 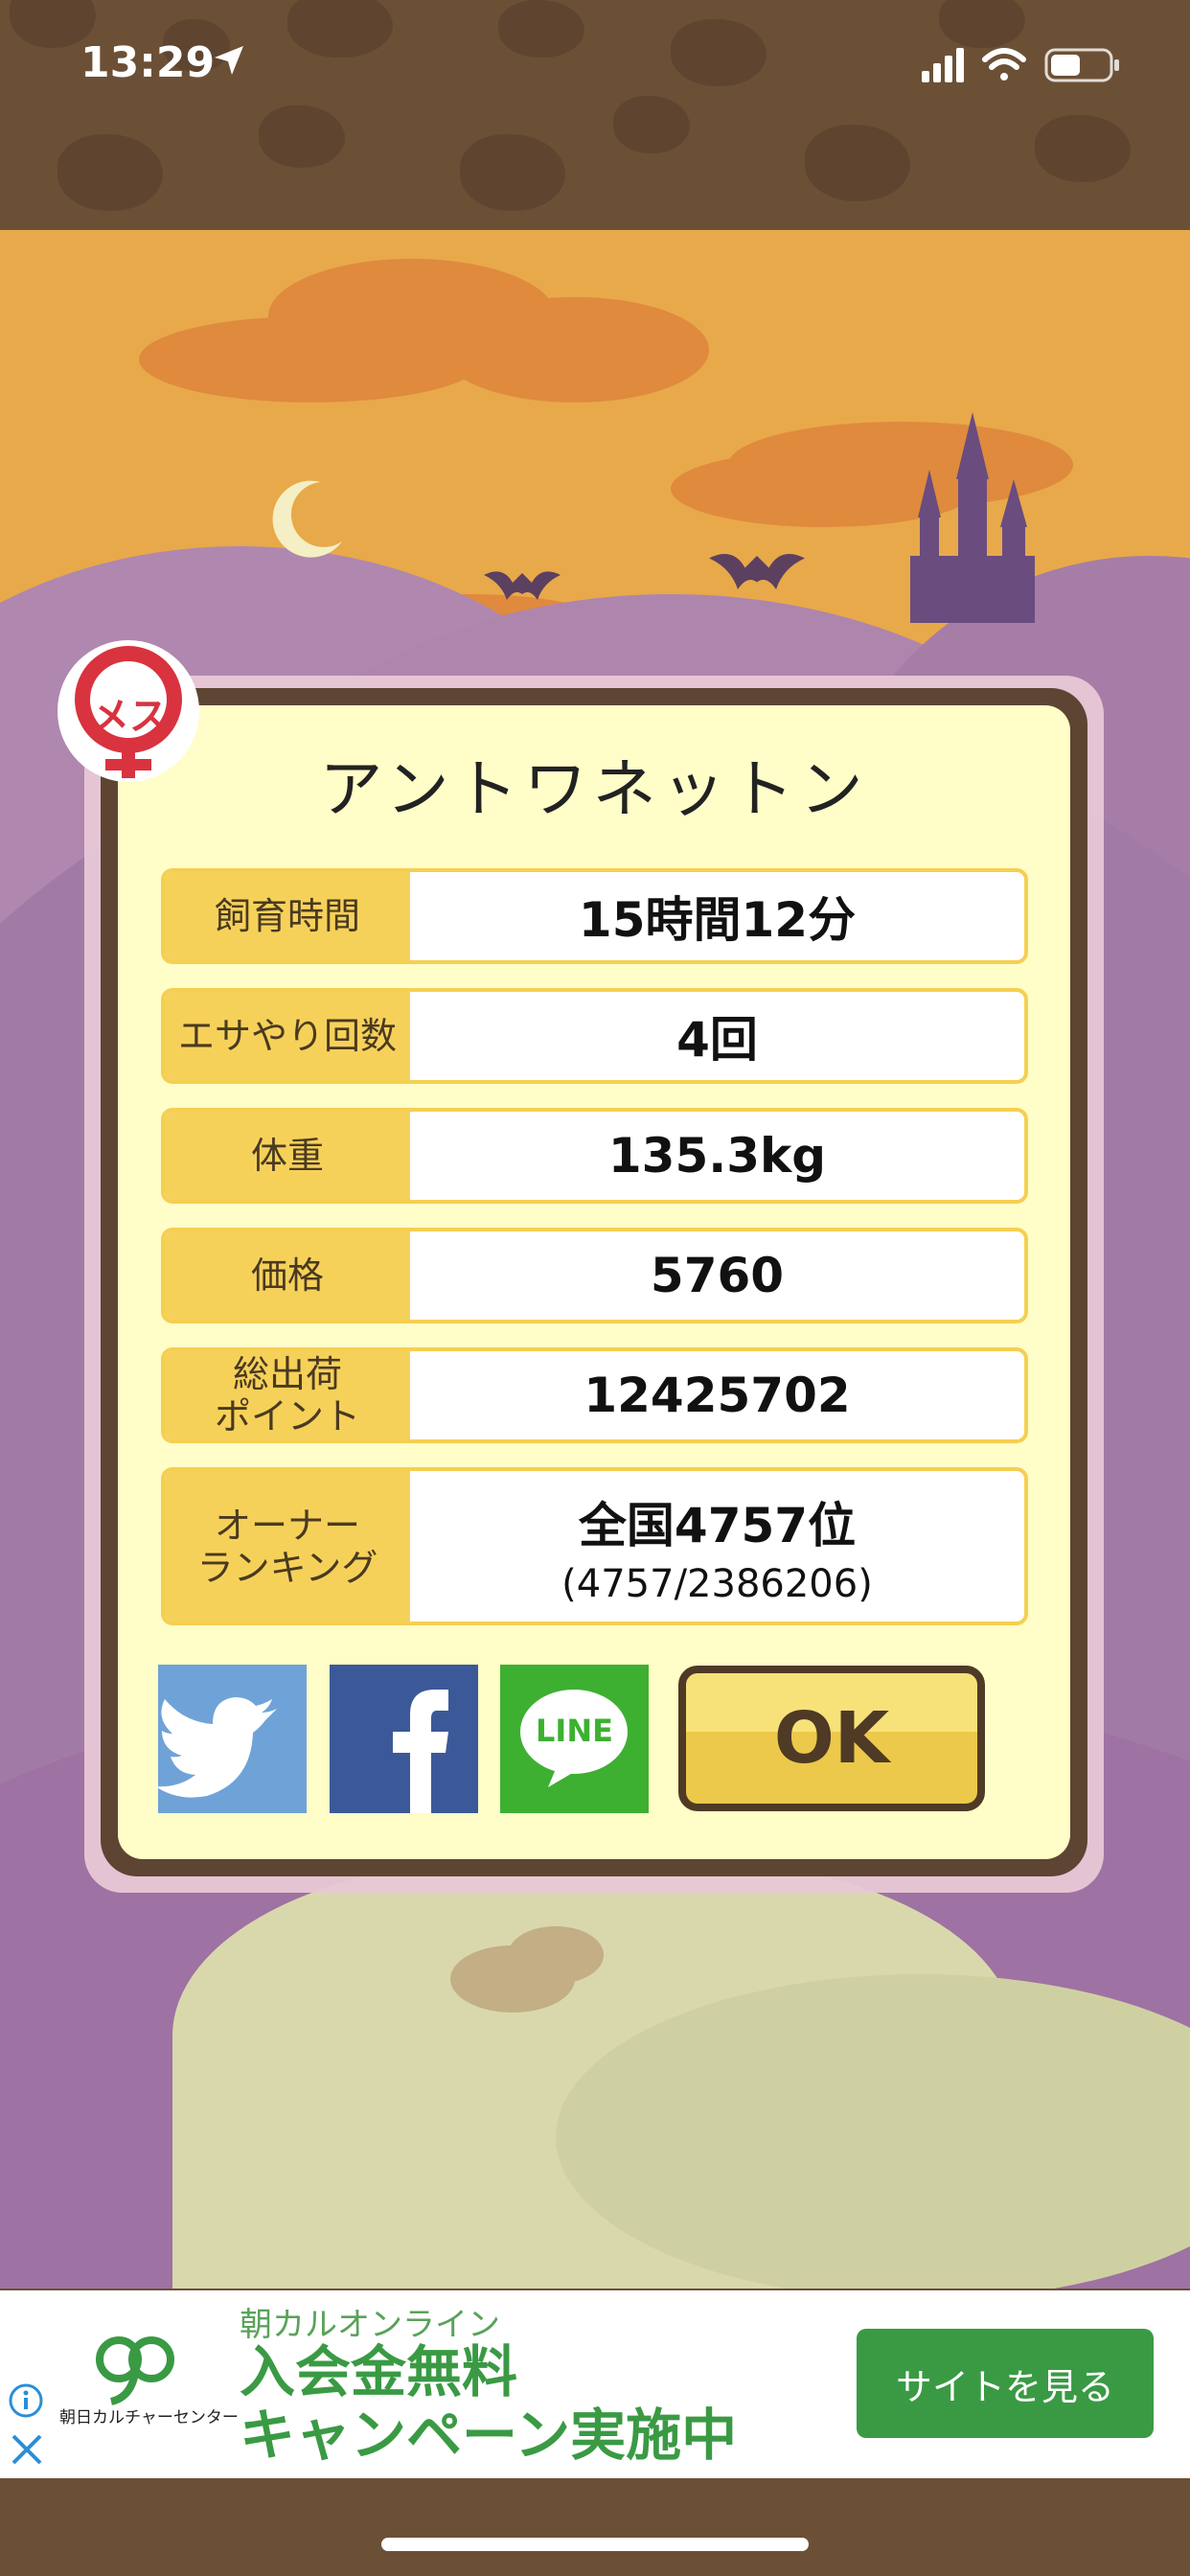 What do you see at coordinates (307, 519) in the screenshot?
I see `moon-icon` at bounding box center [307, 519].